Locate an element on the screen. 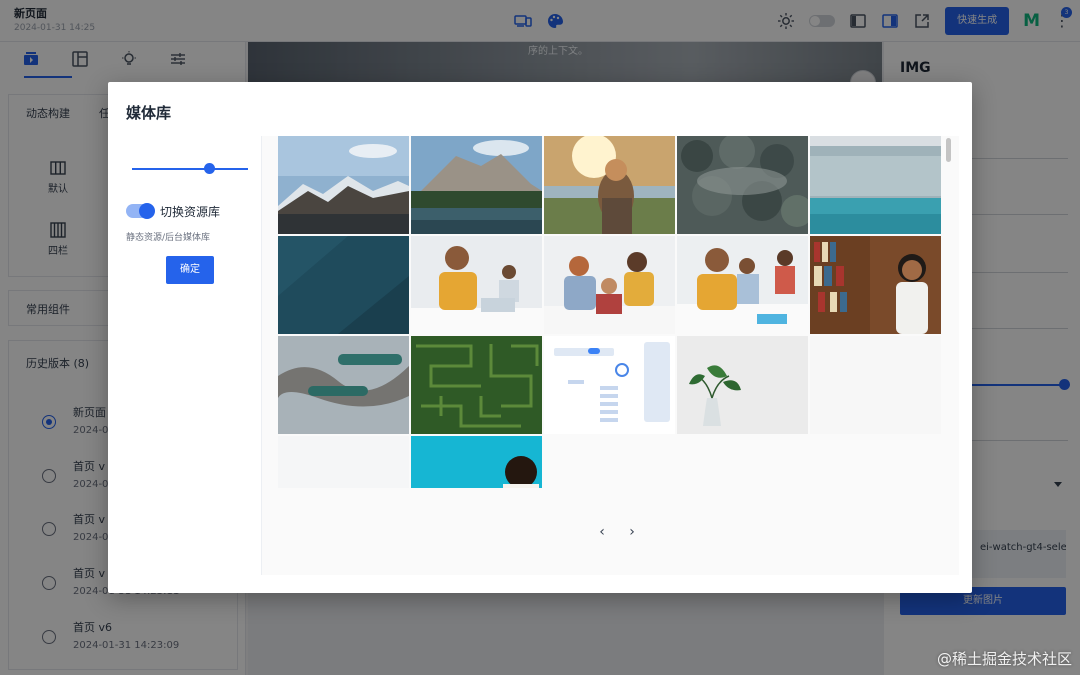  thumb-dark-teal is located at coordinates (343, 285).